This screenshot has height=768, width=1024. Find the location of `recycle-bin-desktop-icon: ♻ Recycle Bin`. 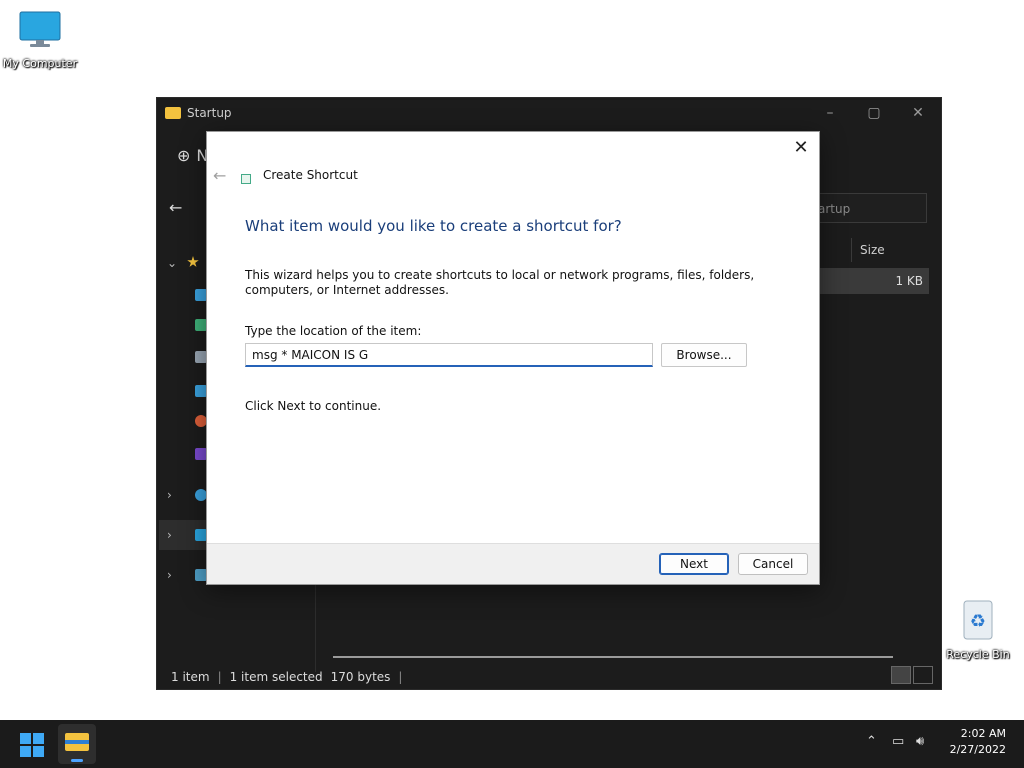

recycle-bin-desktop-icon: ♻ Recycle Bin is located at coordinates (978, 629).